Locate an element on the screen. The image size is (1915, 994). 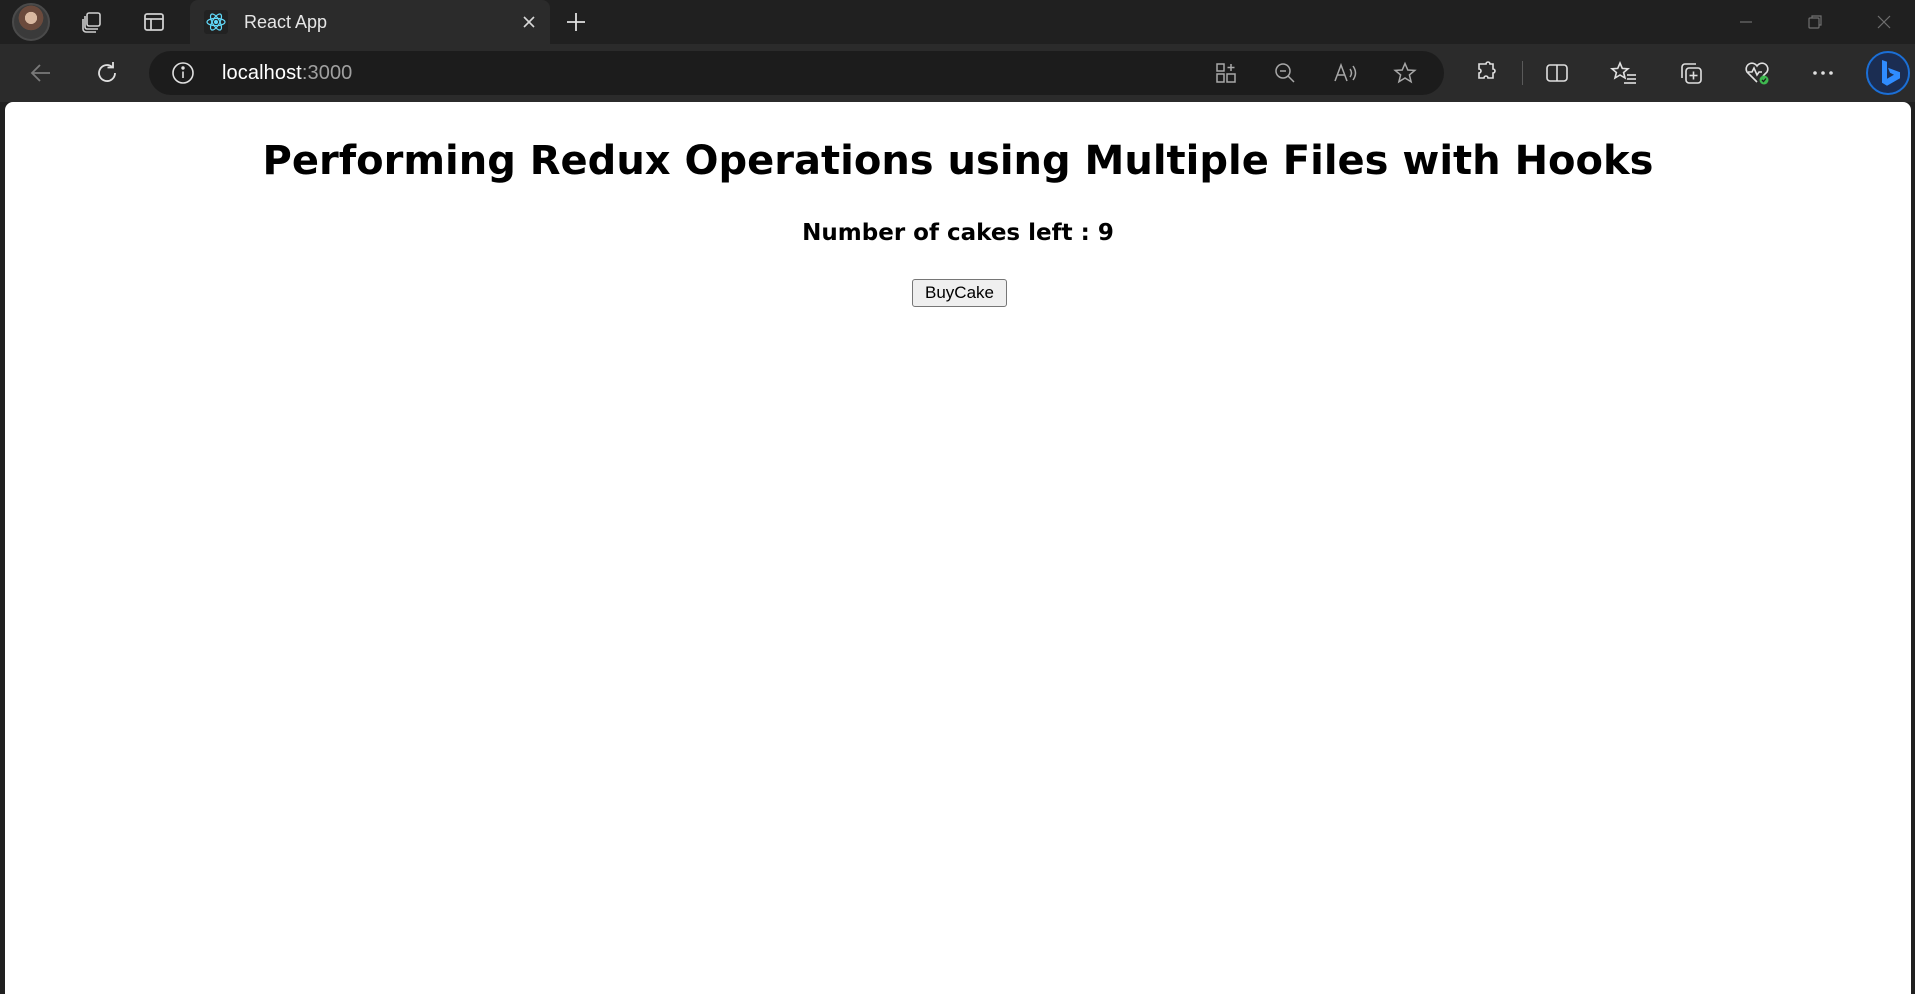
toolbar-divider is located at coordinates (1522, 73).